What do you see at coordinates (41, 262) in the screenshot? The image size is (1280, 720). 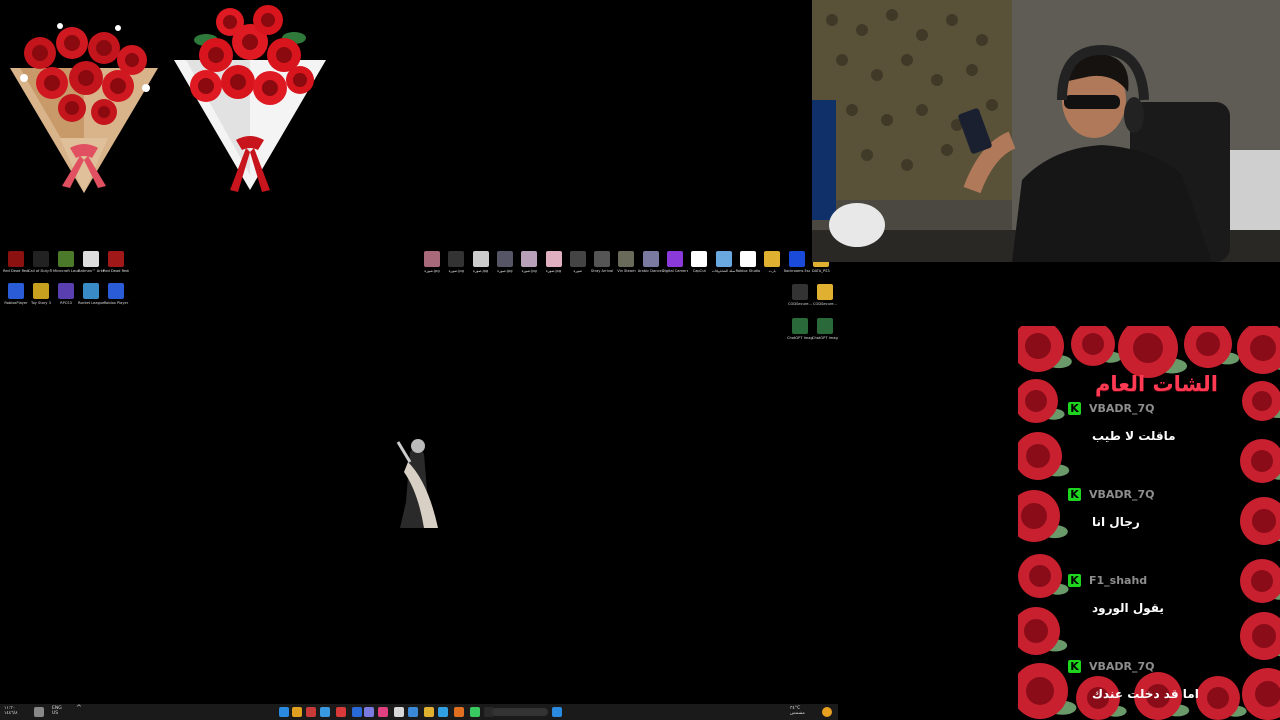 I see `desktop-shortcut: Call of Duty® HQ` at bounding box center [41, 262].